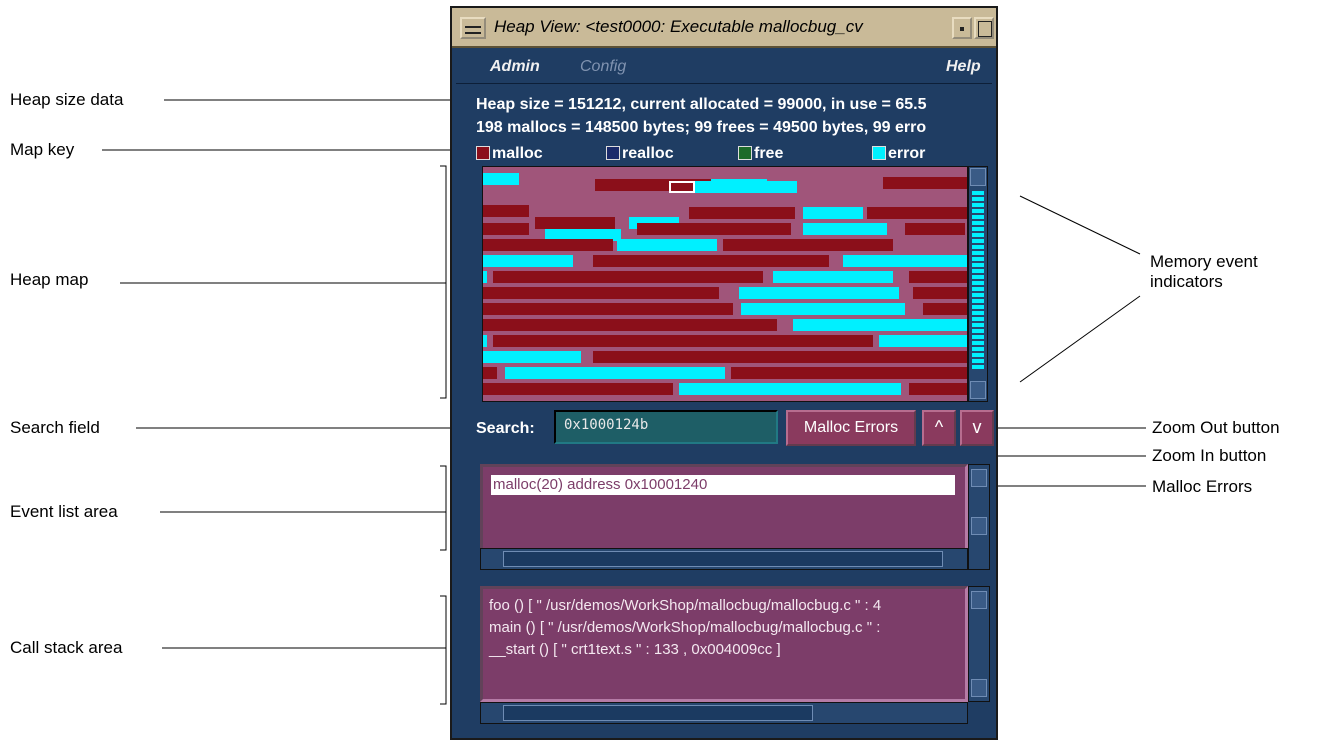 This screenshot has height=740, width=1324. I want to click on error-swatch, so click(879, 153).